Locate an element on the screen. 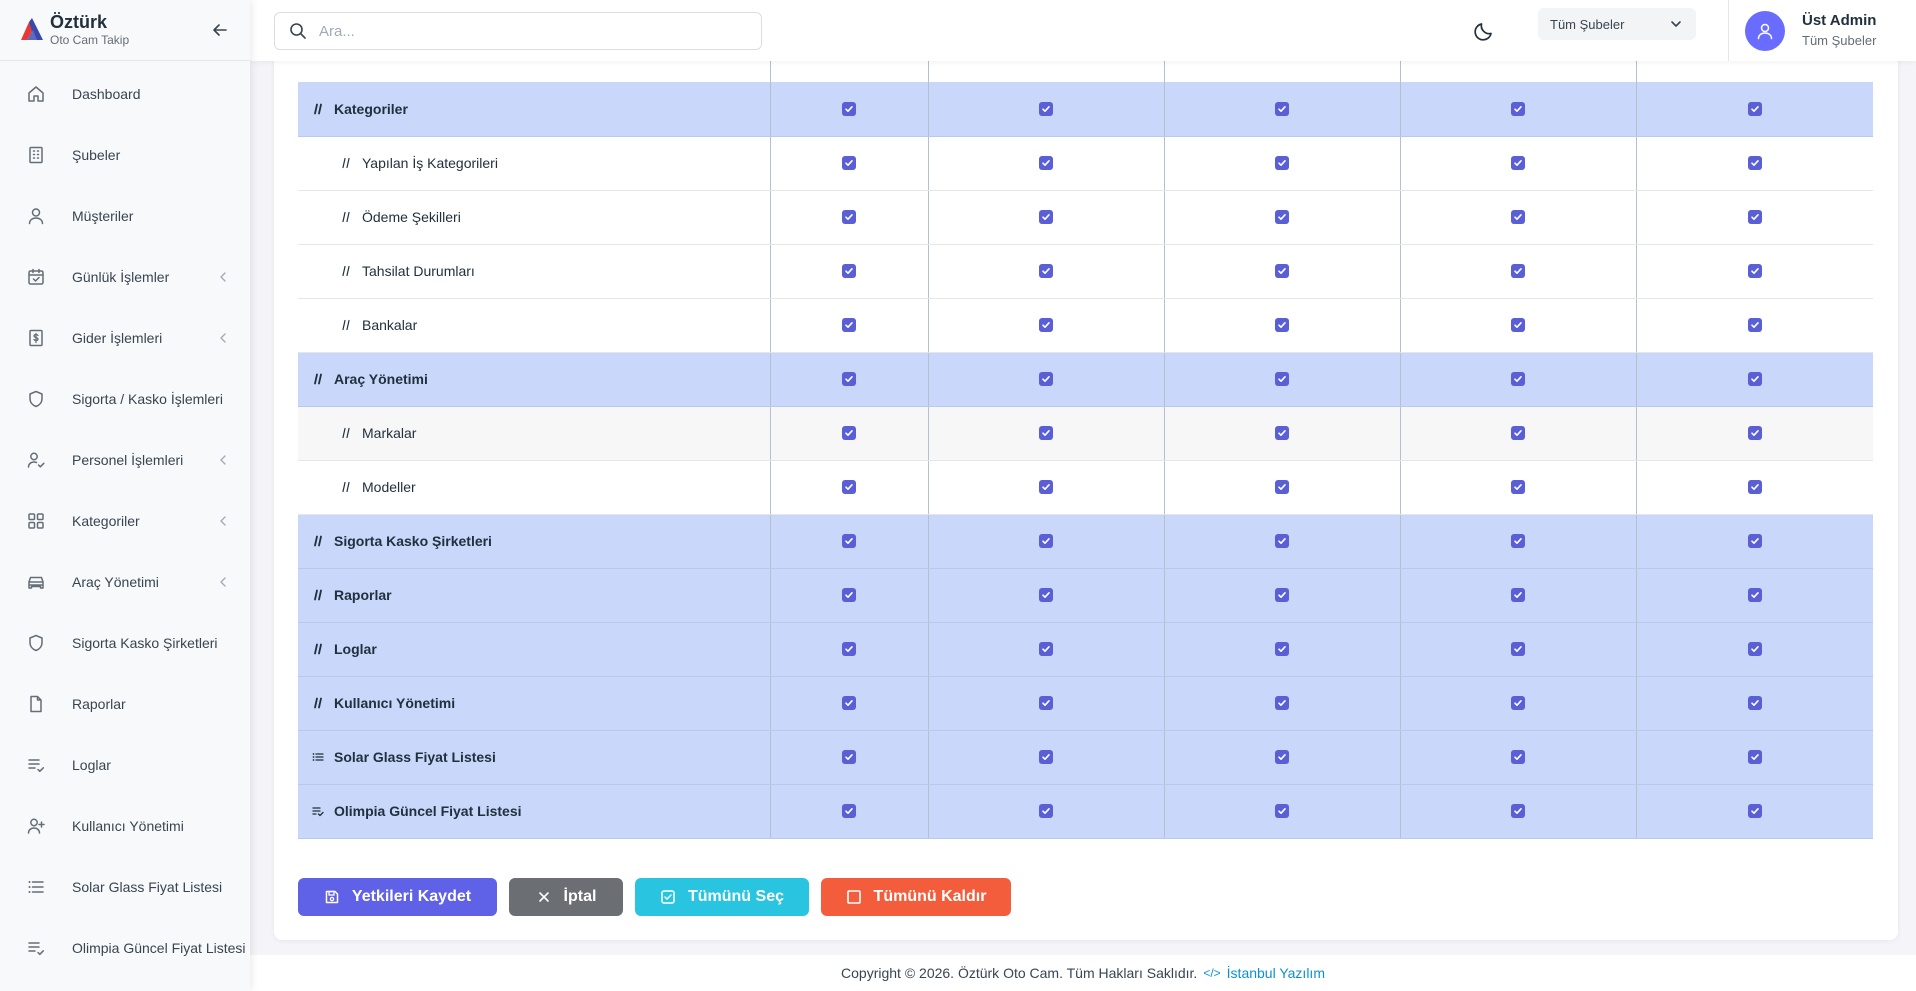  sidebar-item-sigorta-kasko-irketleri: Sigorta Kasko Şirketleri is located at coordinates (125, 643).